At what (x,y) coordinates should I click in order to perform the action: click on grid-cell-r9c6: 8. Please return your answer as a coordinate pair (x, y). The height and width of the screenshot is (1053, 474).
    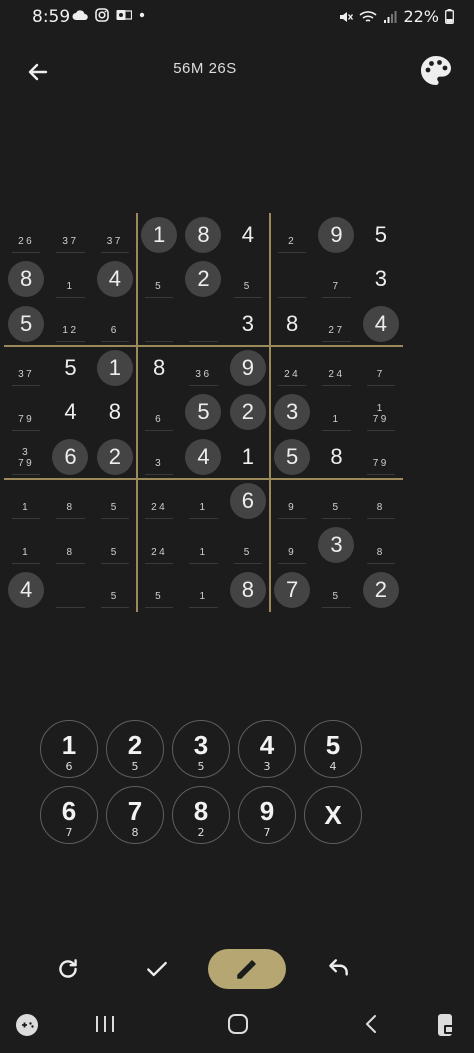
    Looking at the image, I should click on (248, 590).